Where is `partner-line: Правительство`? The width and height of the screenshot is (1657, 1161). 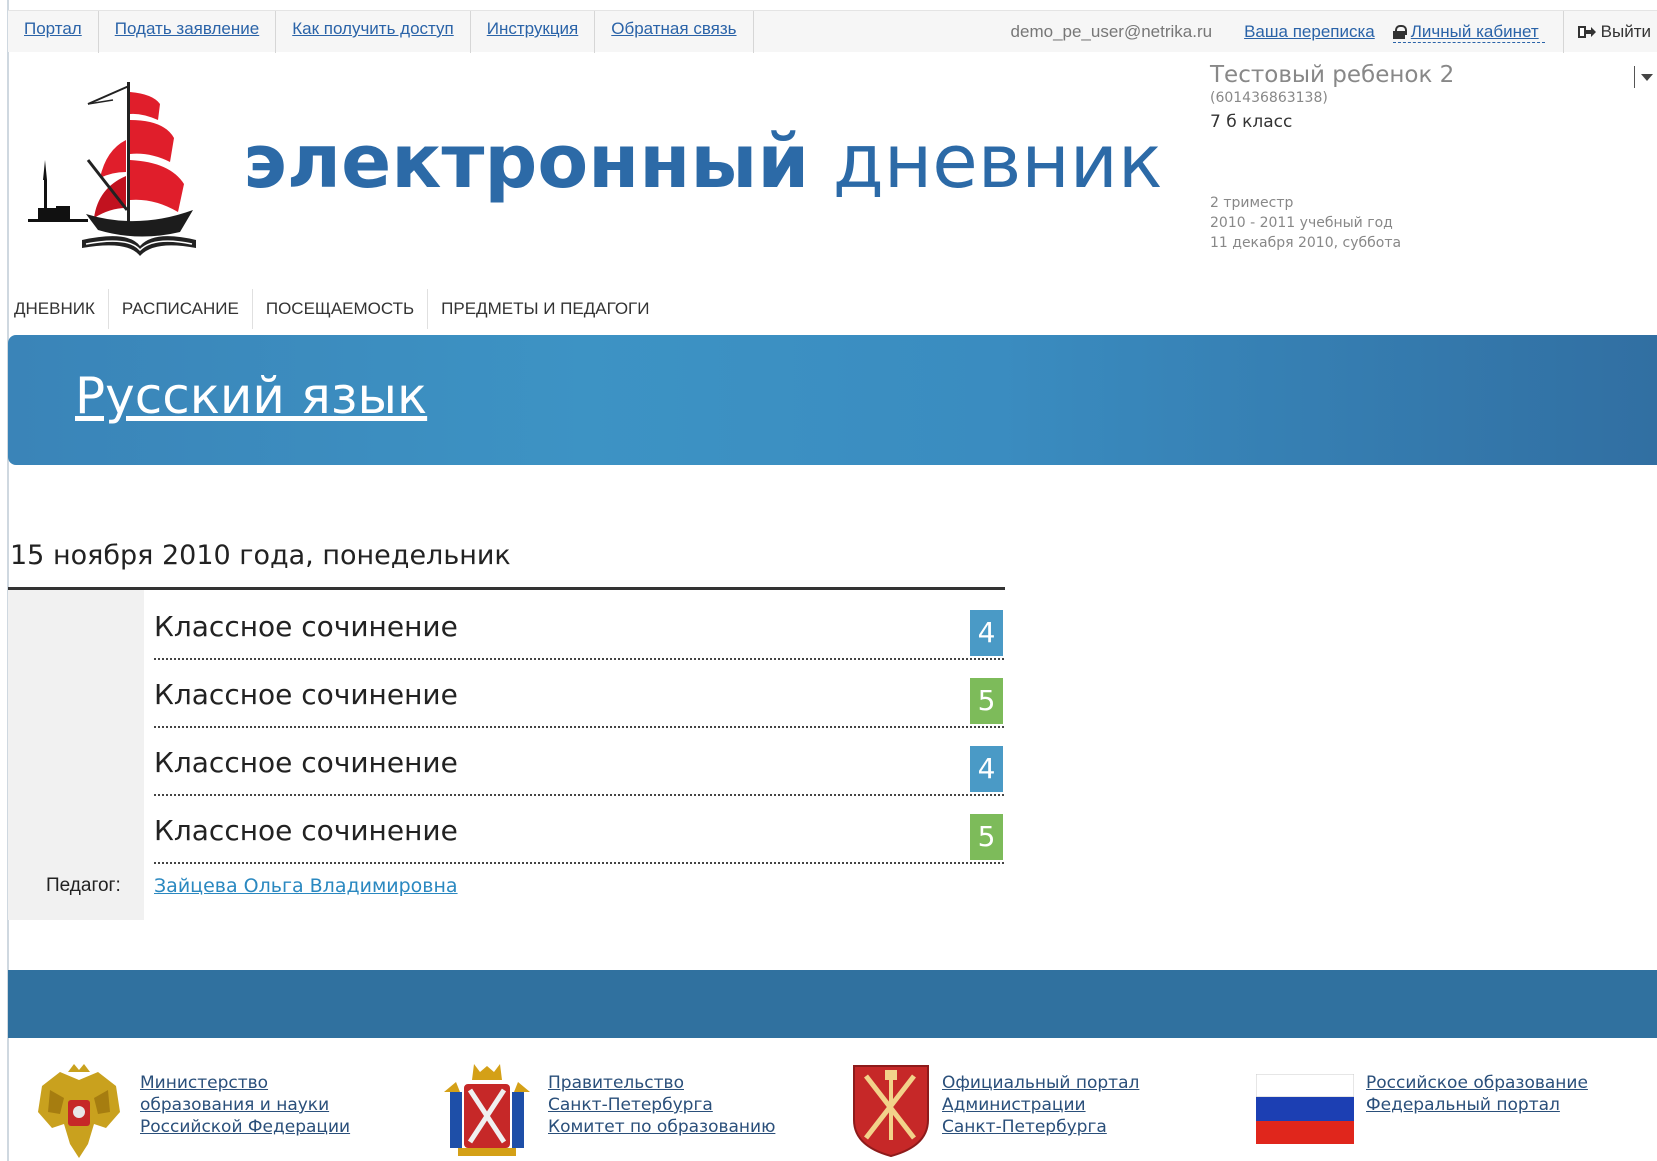
partner-line: Правительство is located at coordinates (616, 1083).